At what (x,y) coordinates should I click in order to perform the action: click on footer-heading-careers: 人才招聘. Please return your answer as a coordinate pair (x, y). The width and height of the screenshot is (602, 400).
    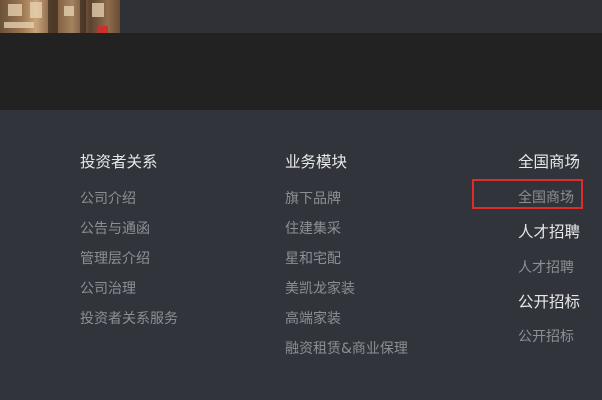
    Looking at the image, I should click on (549, 232).